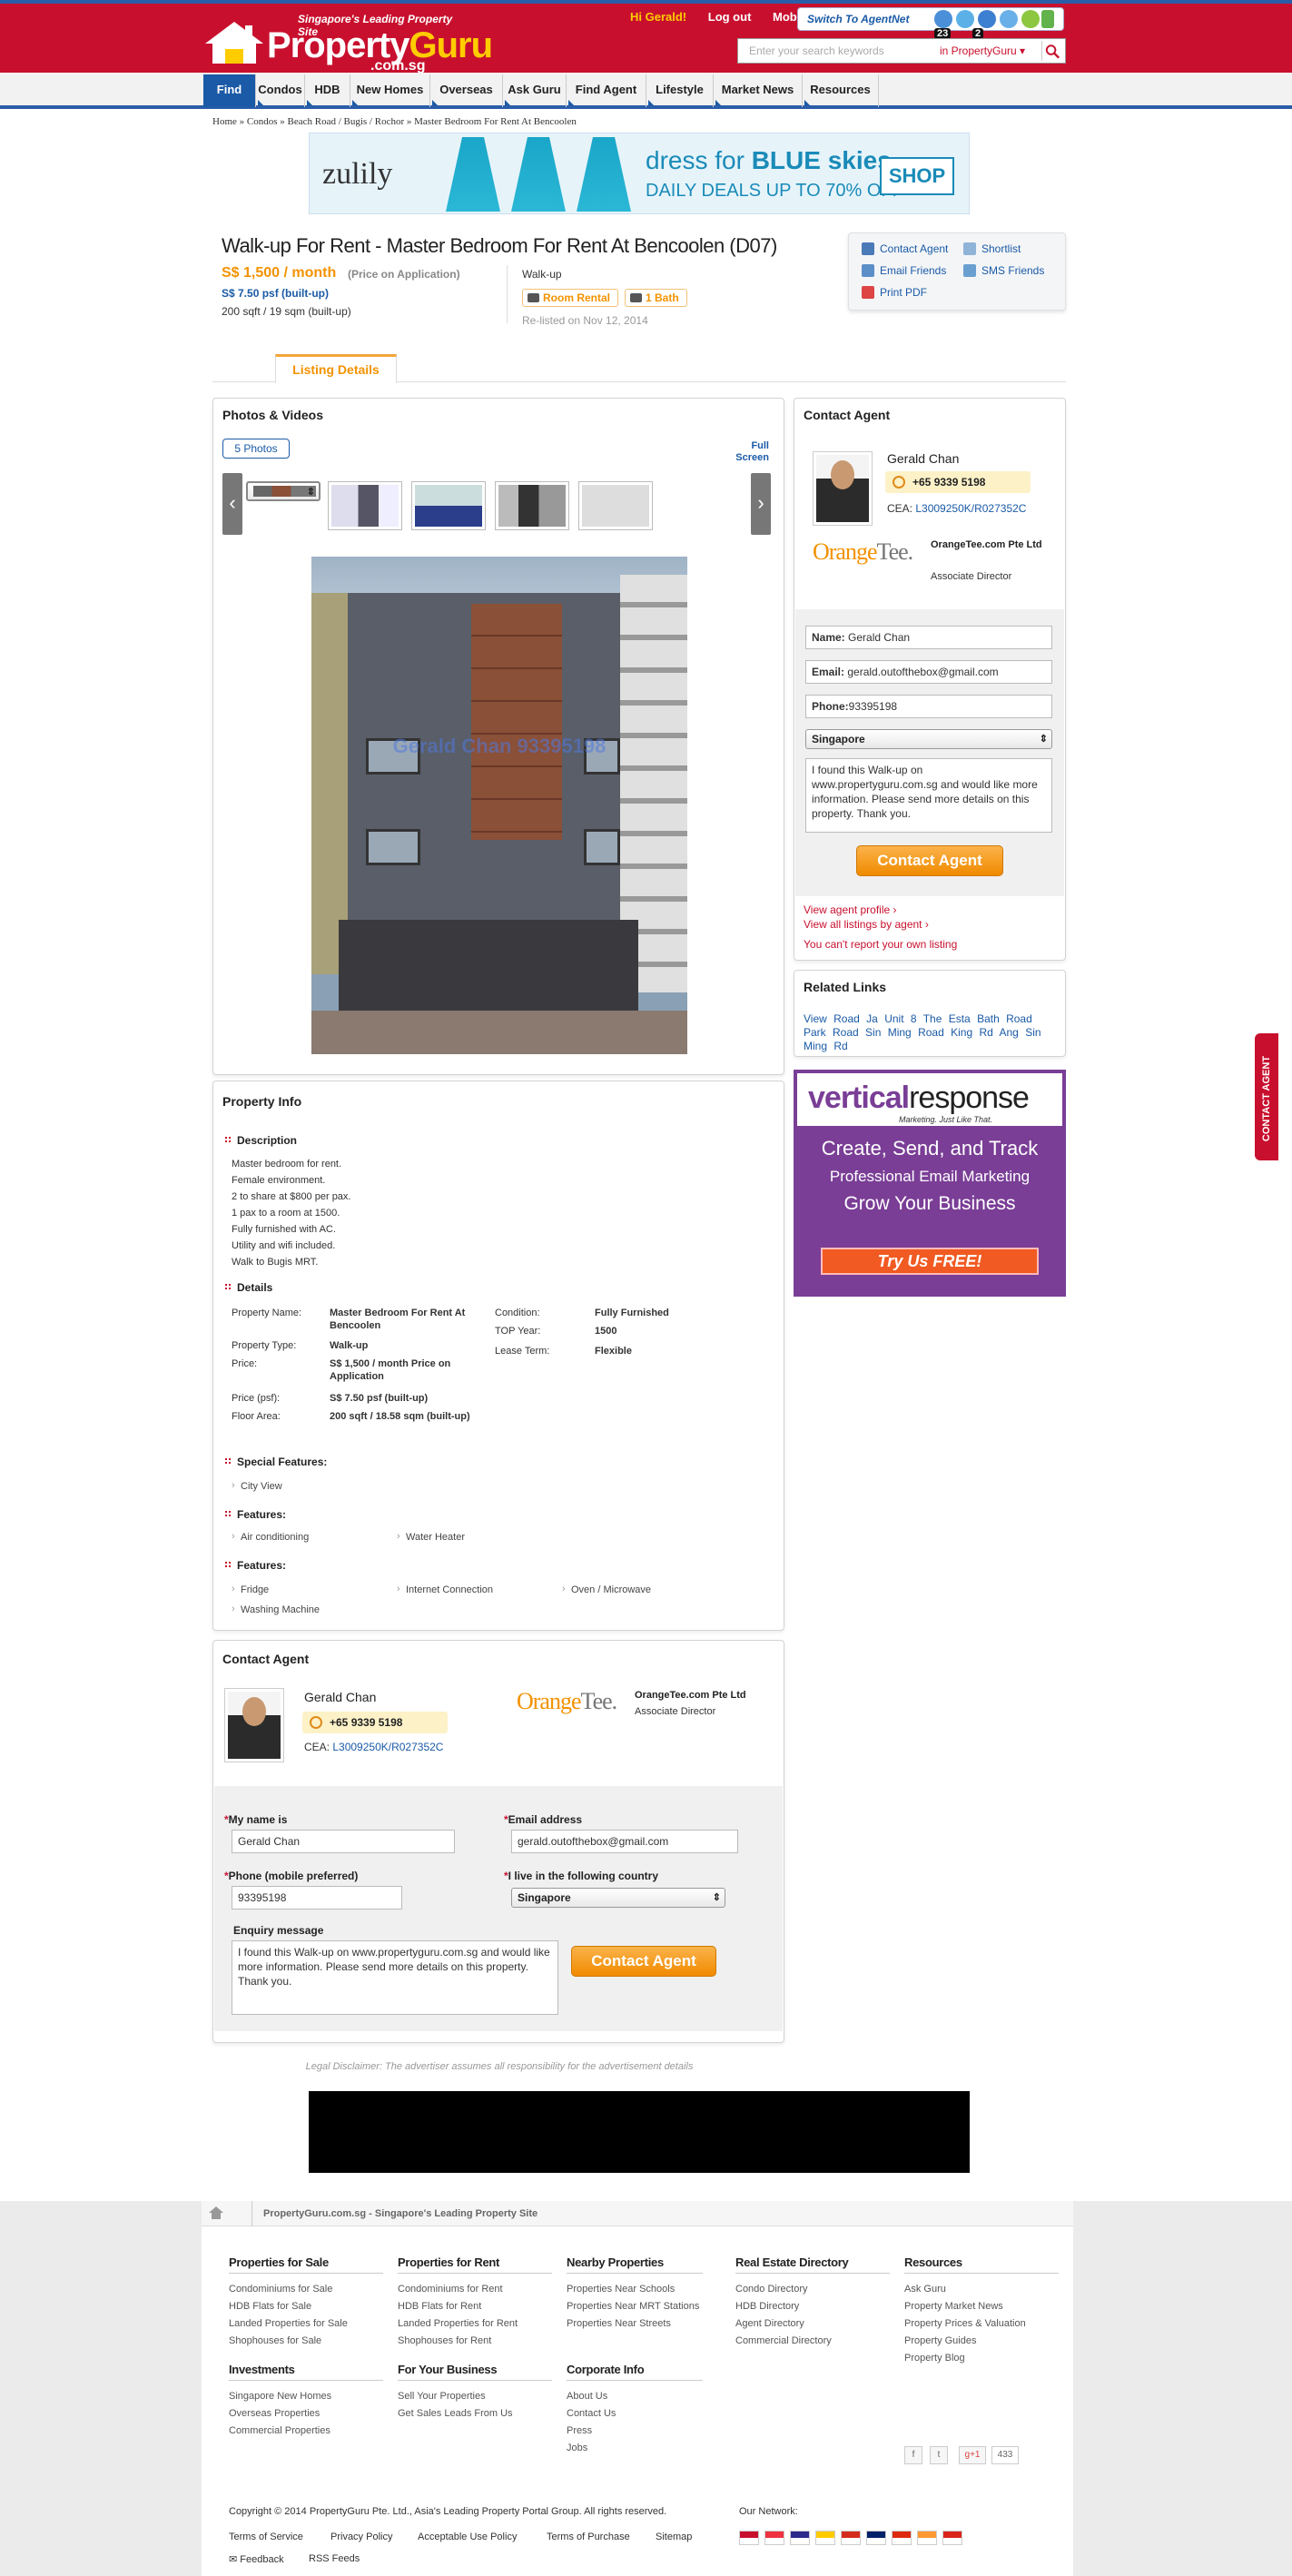 This screenshot has width=1292, height=2576. Describe the element at coordinates (930, 1176) in the screenshot. I see `ad-line-2: Professional Email Marketing` at that location.